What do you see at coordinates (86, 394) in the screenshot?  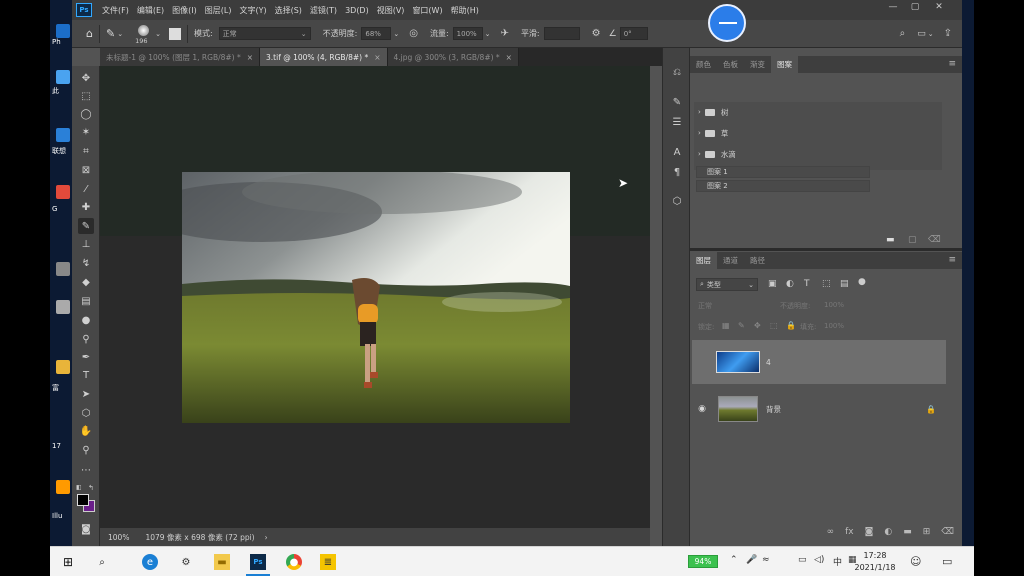 I see `path-selection-tool-icon: ➤` at bounding box center [86, 394].